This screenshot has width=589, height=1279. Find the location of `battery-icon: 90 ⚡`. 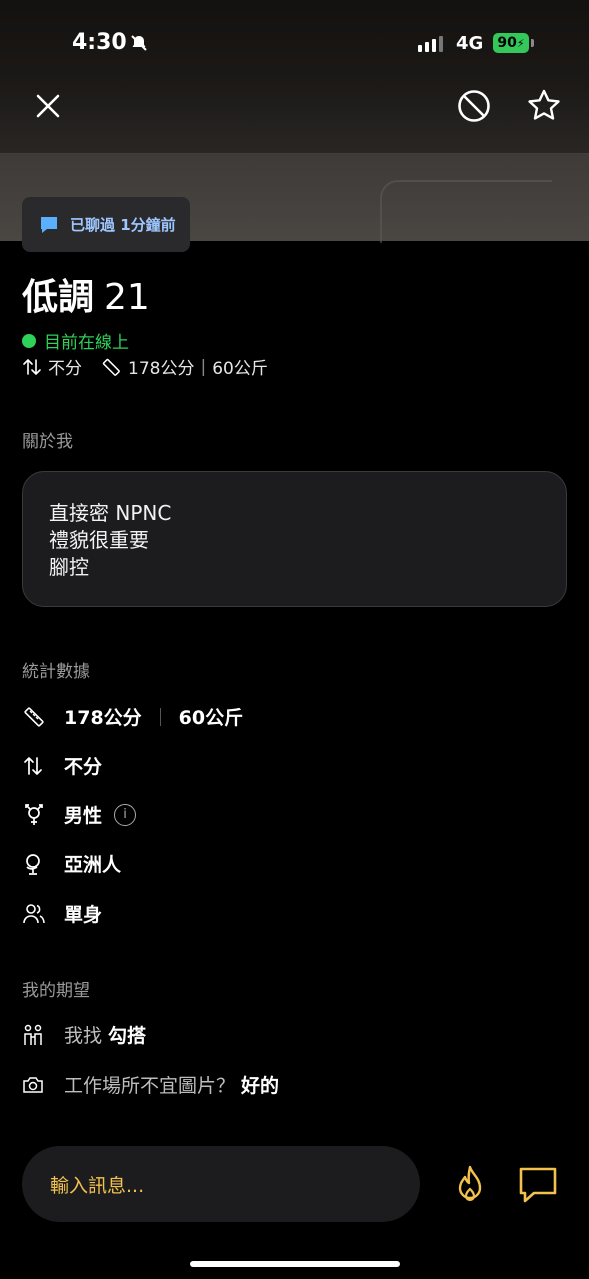

battery-icon: 90 ⚡ is located at coordinates (511, 43).